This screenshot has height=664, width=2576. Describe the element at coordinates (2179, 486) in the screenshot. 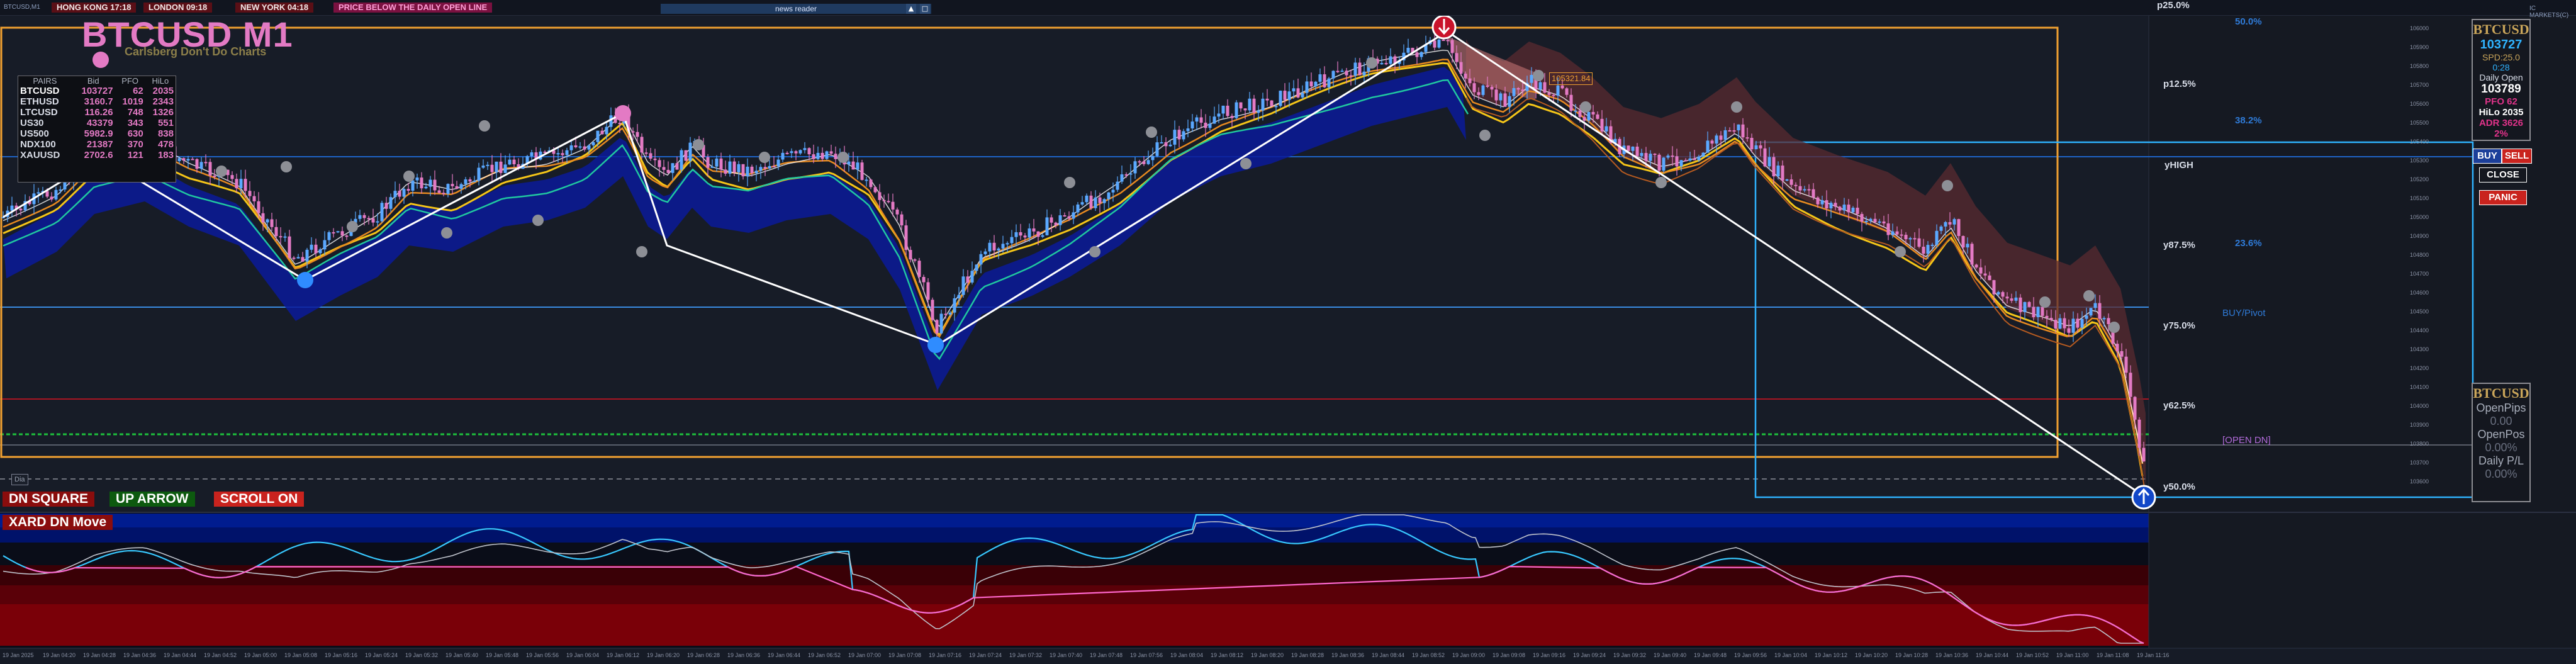

I see `level-y50: y50.0%` at that location.